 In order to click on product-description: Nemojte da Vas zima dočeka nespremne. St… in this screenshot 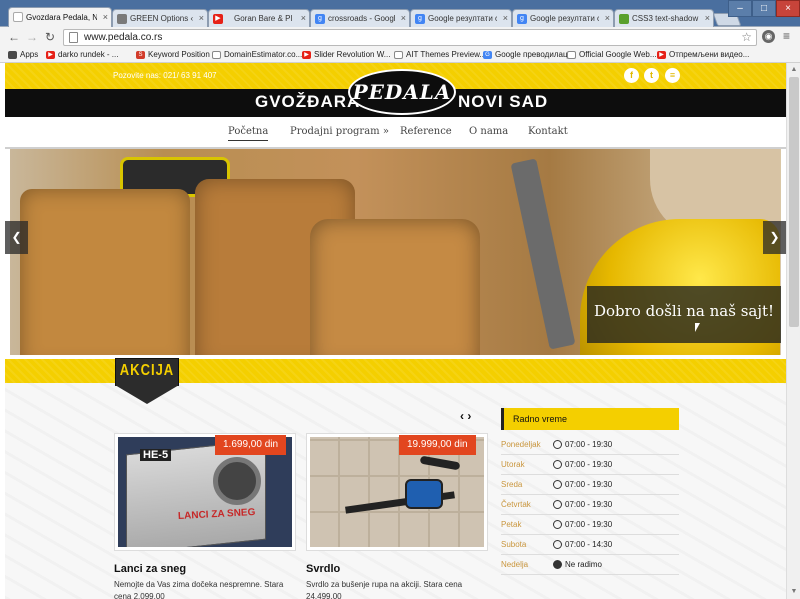, I will do `click(199, 589)`.